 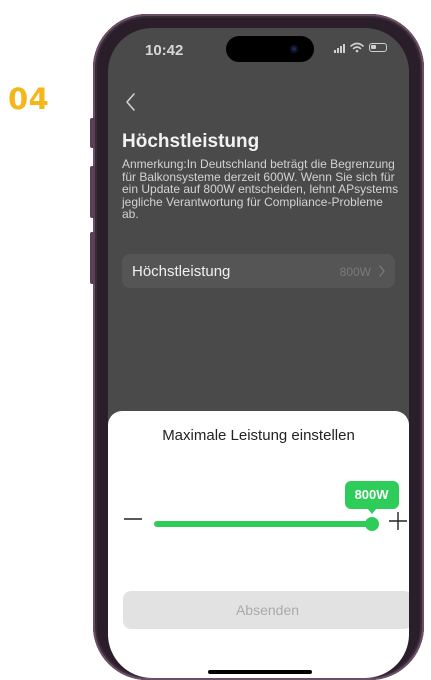 What do you see at coordinates (398, 521) in the screenshot?
I see `plus-icon` at bounding box center [398, 521].